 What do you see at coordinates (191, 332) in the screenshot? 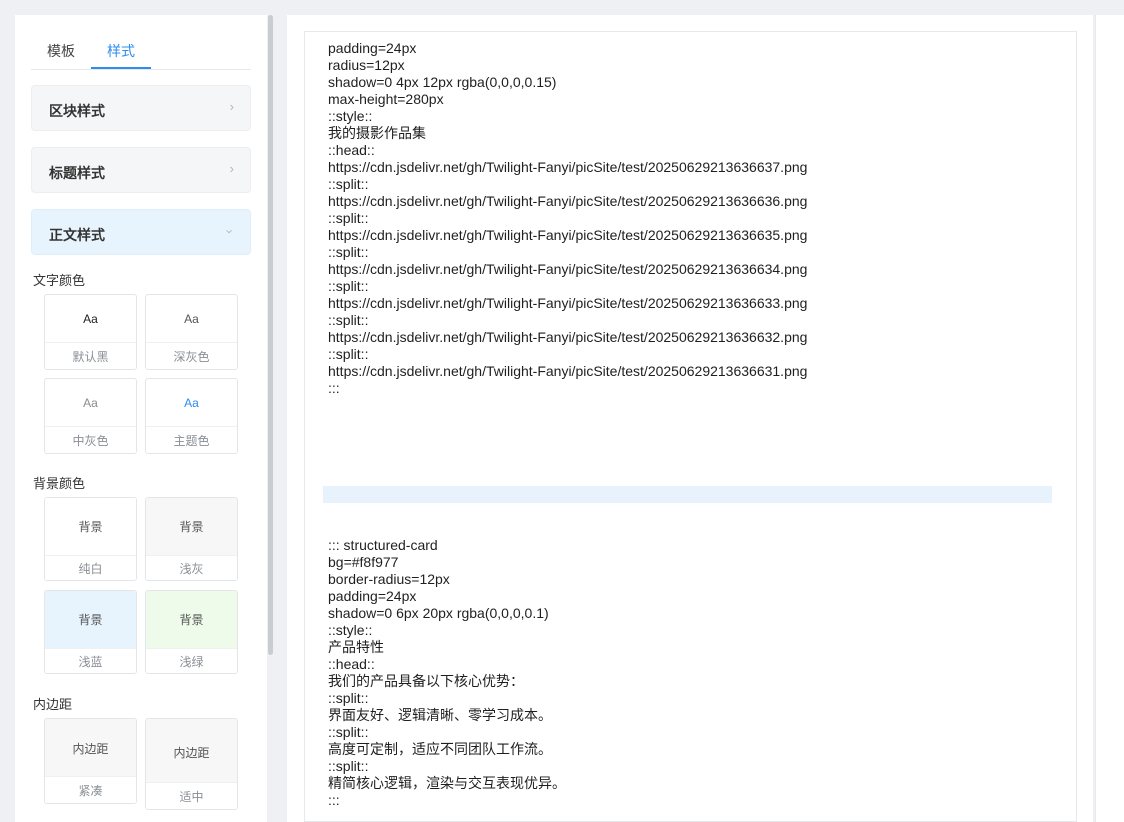
I see `text-color-option-dark-gray: Aa 深灰色` at bounding box center [191, 332].